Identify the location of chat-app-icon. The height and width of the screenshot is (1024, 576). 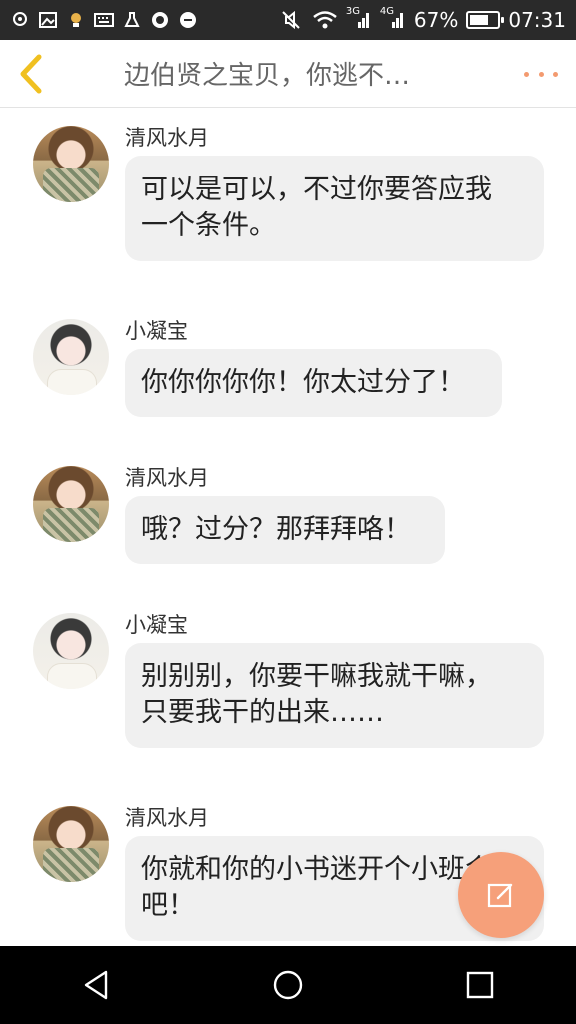
(188, 20).